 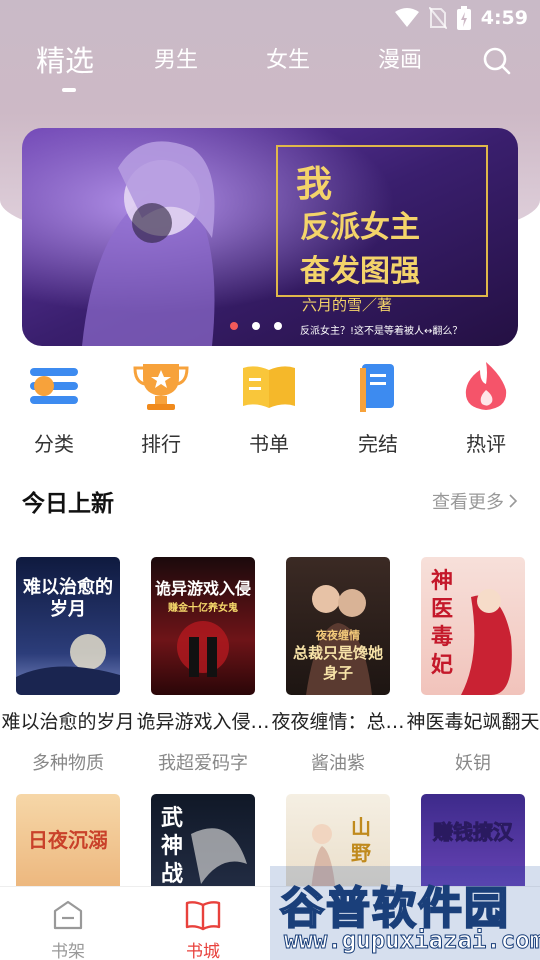 What do you see at coordinates (68, 598) in the screenshot?
I see `cover-title: 难以治愈的岁月` at bounding box center [68, 598].